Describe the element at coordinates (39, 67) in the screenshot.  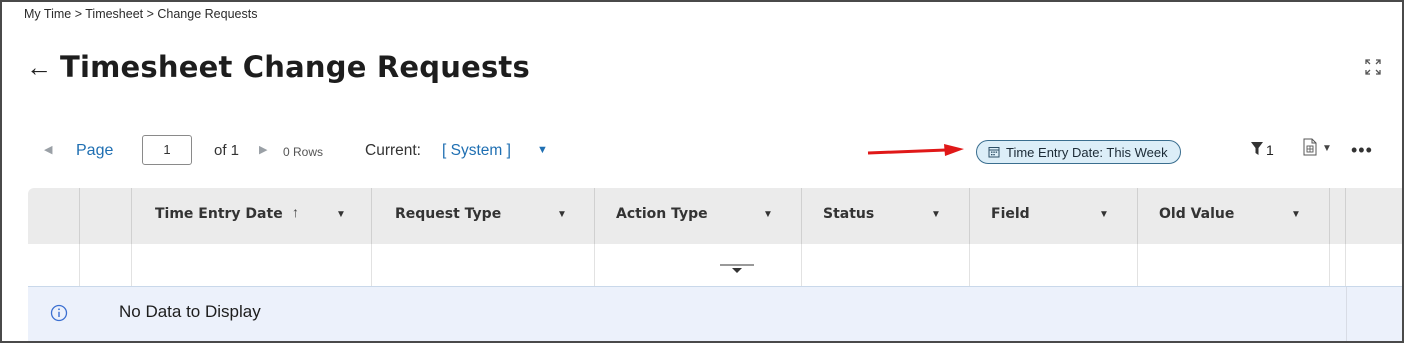
I see `arrow-left-icon: ←` at that location.